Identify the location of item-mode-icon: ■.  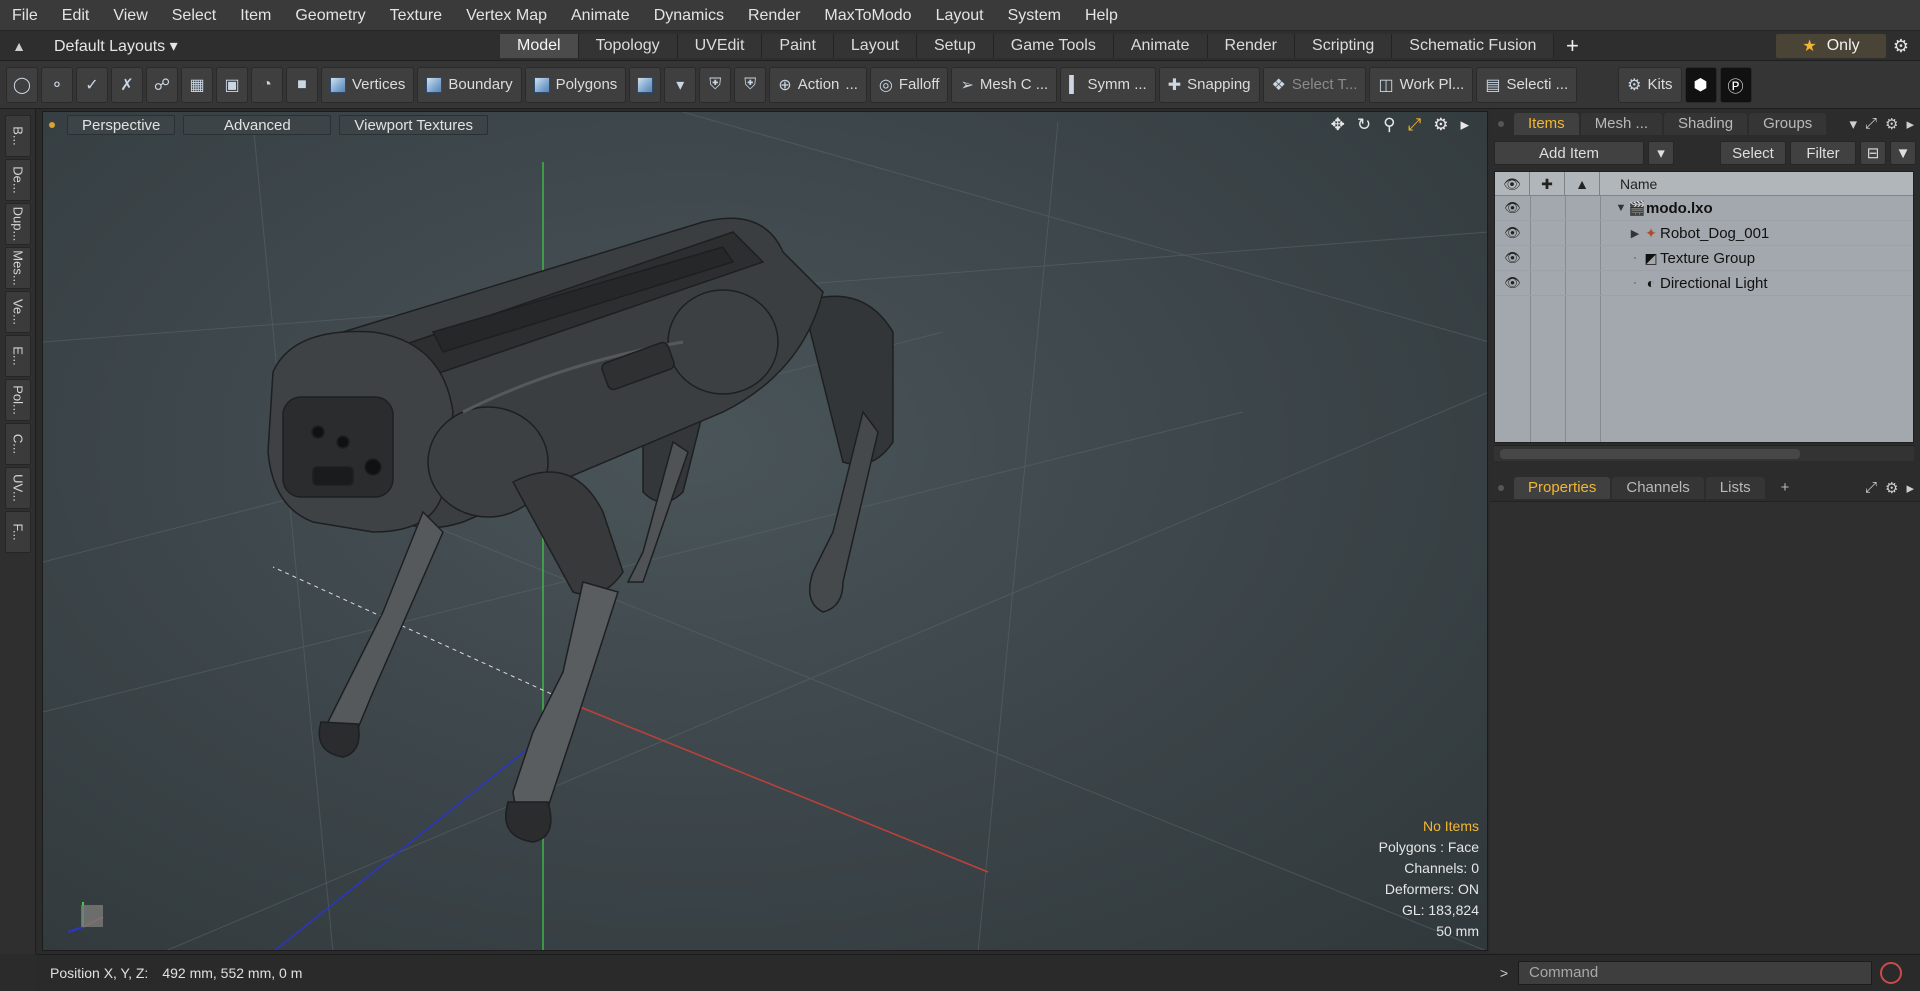
(302, 84).